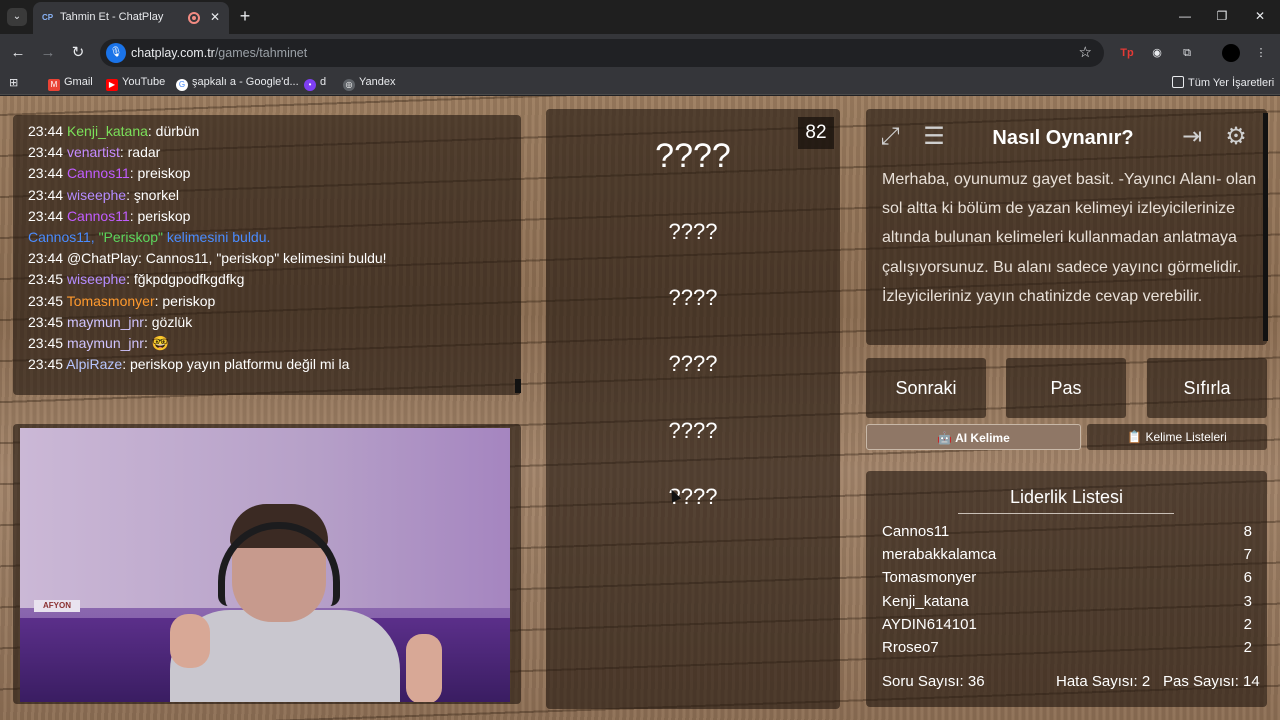 The image size is (1280, 720). What do you see at coordinates (1247, 555) in the screenshot?
I see `player-score: 7` at bounding box center [1247, 555].